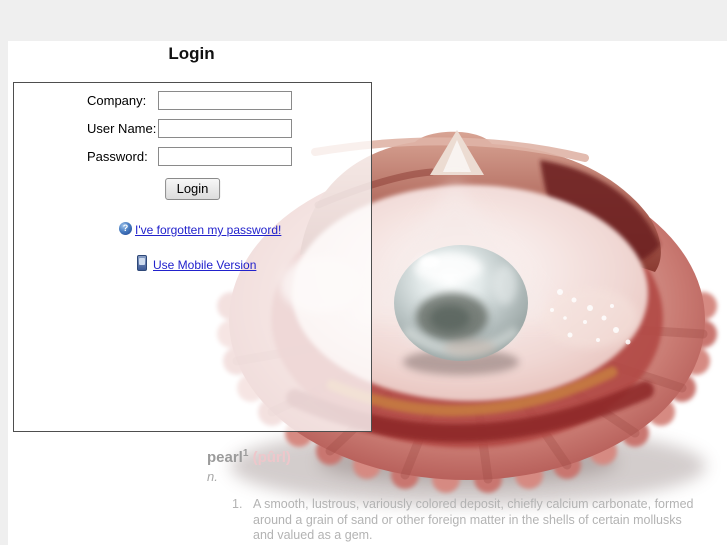 Image resolution: width=727 pixels, height=545 pixels. Describe the element at coordinates (117, 156) in the screenshot. I see `password-label: Password:` at that location.